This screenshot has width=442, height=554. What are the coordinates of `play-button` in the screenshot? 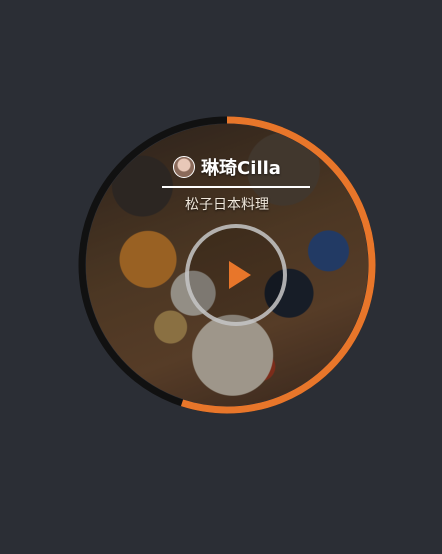 It's located at (236, 275).